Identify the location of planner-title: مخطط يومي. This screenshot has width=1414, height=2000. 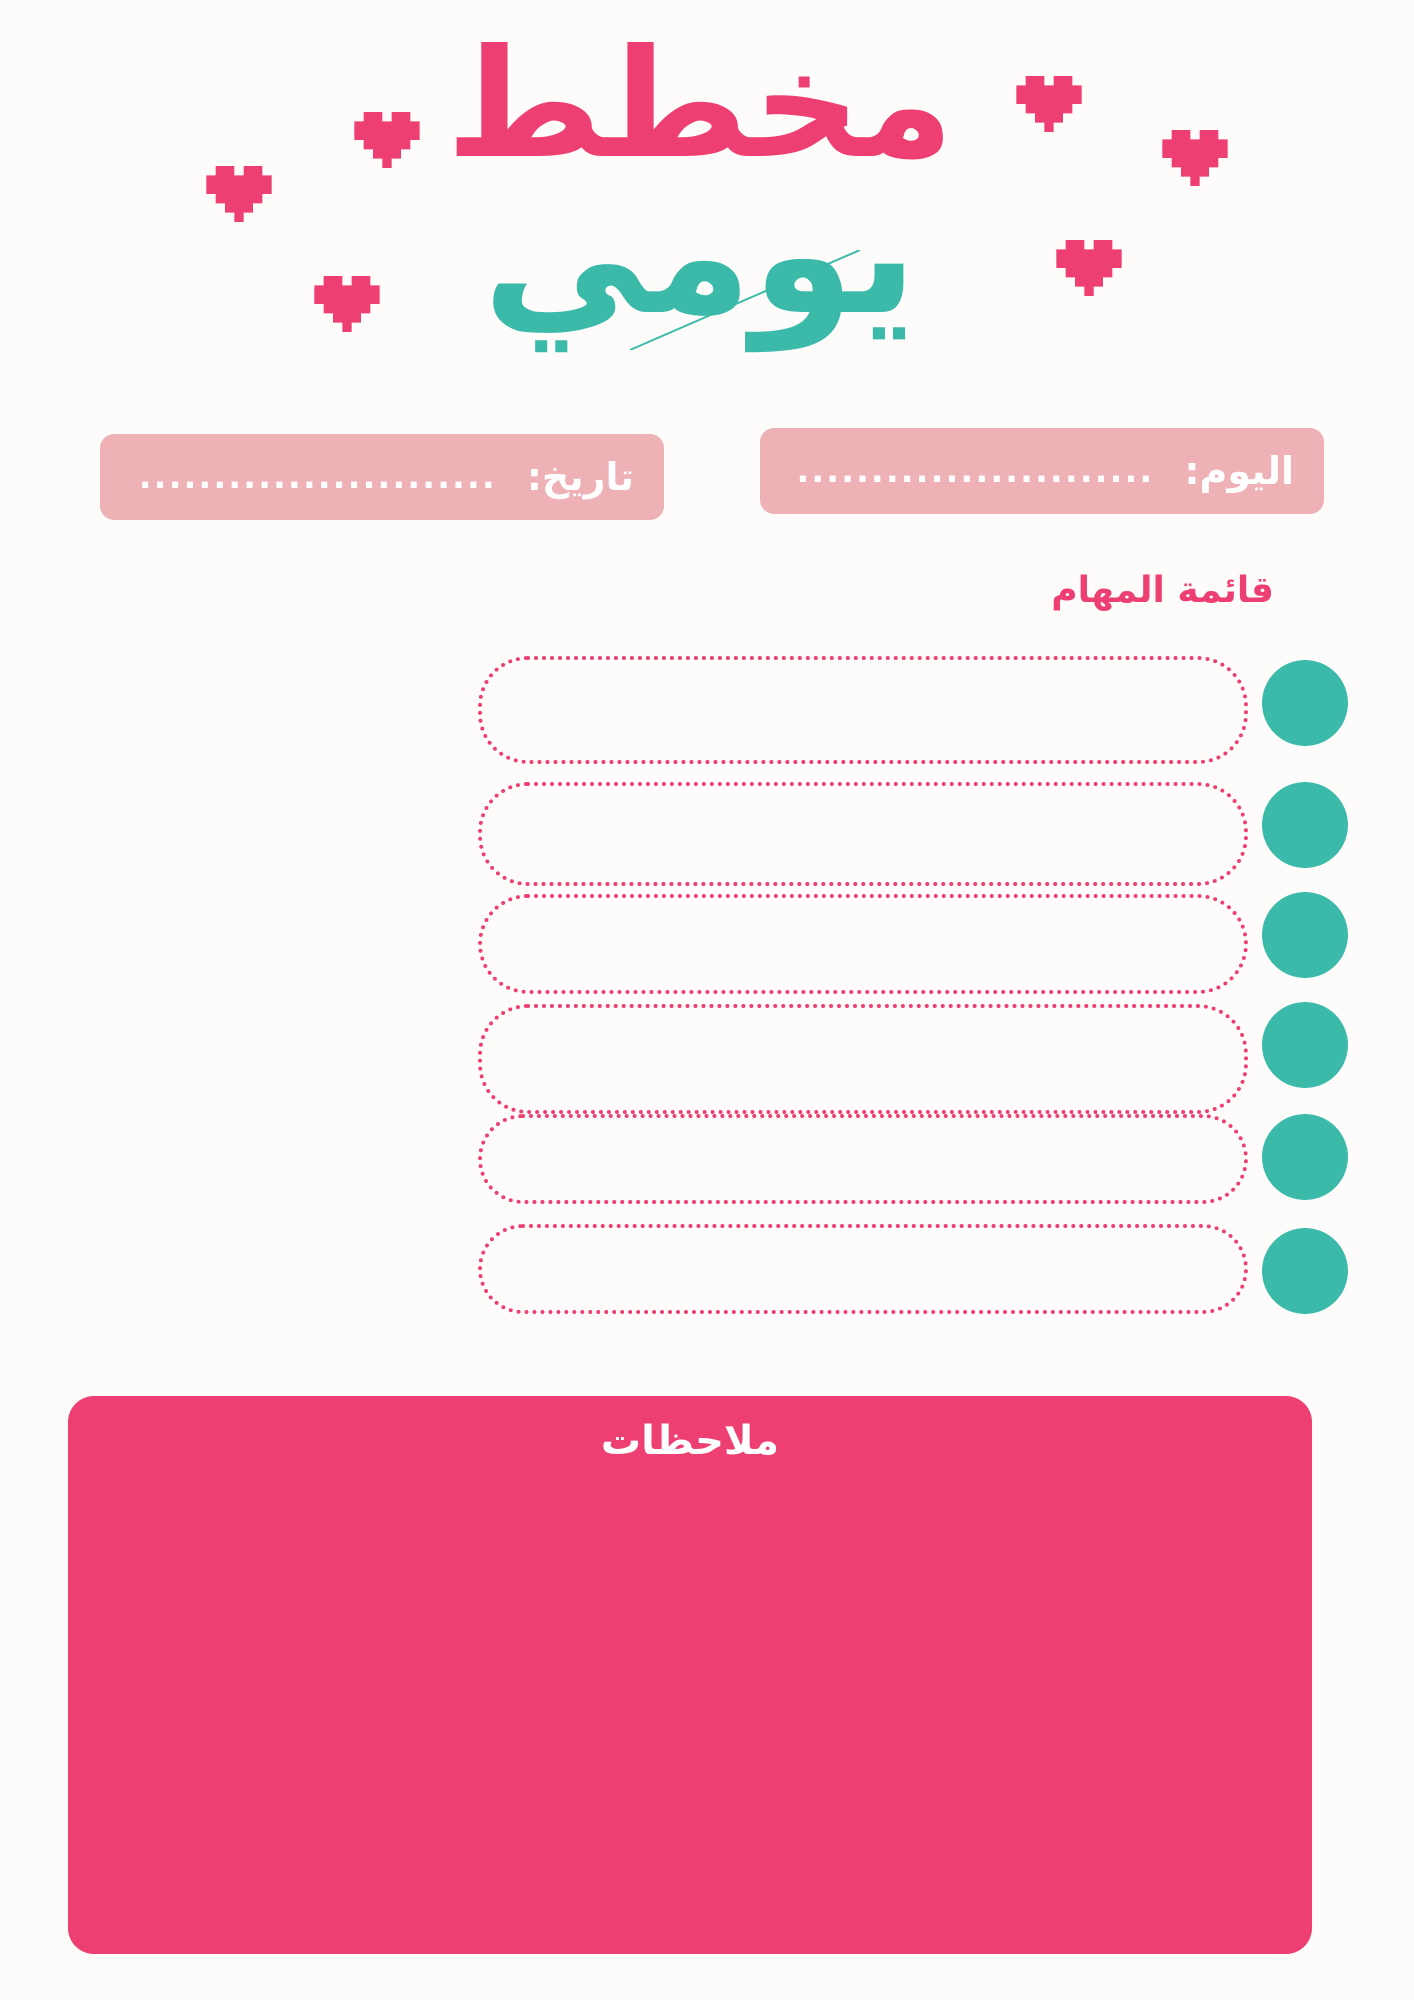
(700, 195).